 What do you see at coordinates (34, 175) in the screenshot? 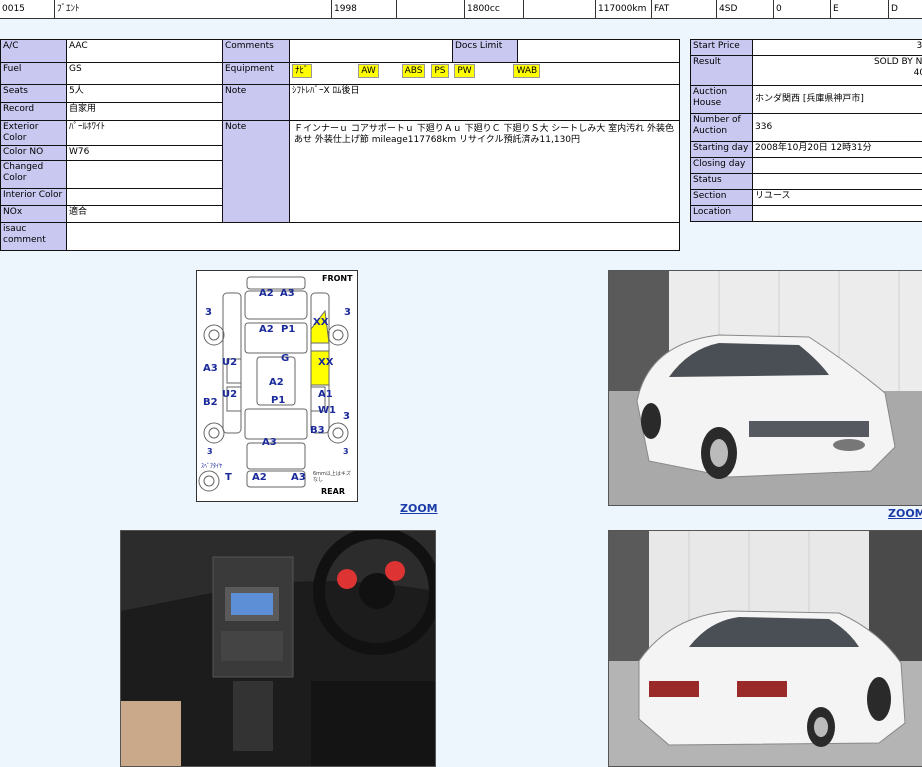
I see `changed-color-label: Changed Color` at bounding box center [34, 175].